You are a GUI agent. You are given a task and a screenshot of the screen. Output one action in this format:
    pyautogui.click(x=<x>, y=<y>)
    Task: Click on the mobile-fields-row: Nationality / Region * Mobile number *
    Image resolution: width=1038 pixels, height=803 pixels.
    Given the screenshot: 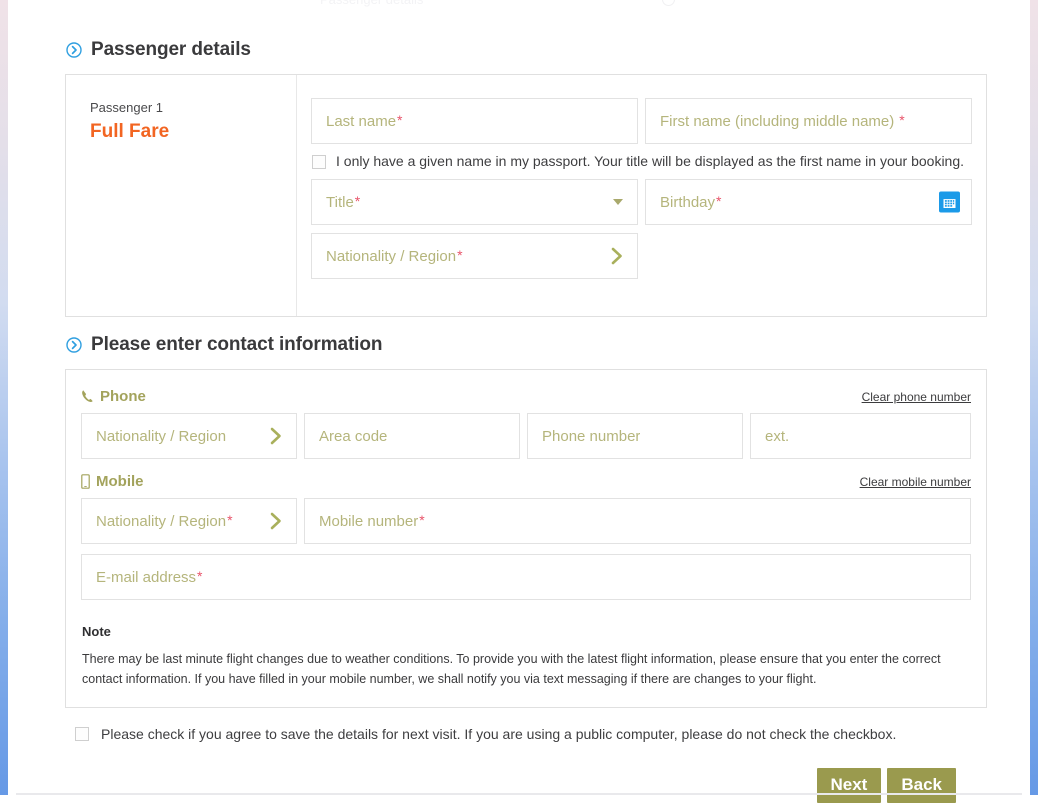 What is the action you would take?
    pyautogui.click(x=526, y=521)
    